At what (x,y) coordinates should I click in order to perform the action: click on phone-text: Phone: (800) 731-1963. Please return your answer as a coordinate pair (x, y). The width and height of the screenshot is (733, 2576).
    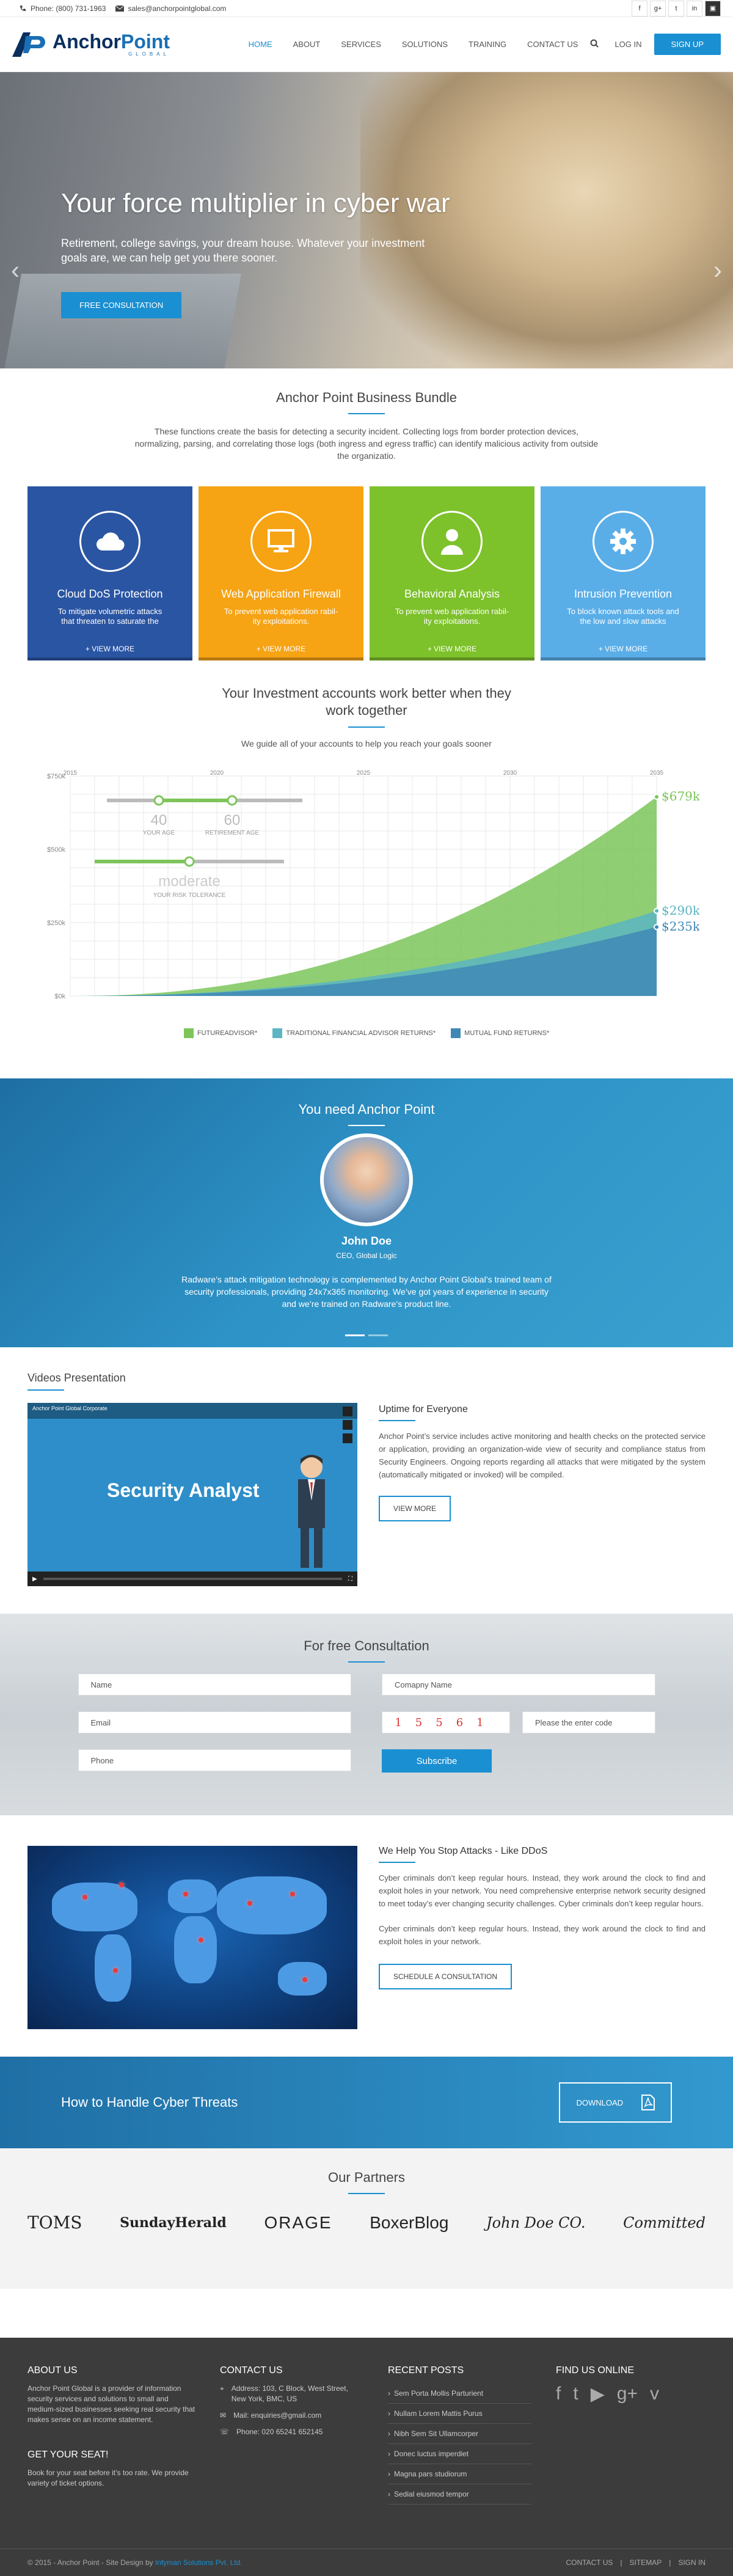
    Looking at the image, I should click on (68, 8).